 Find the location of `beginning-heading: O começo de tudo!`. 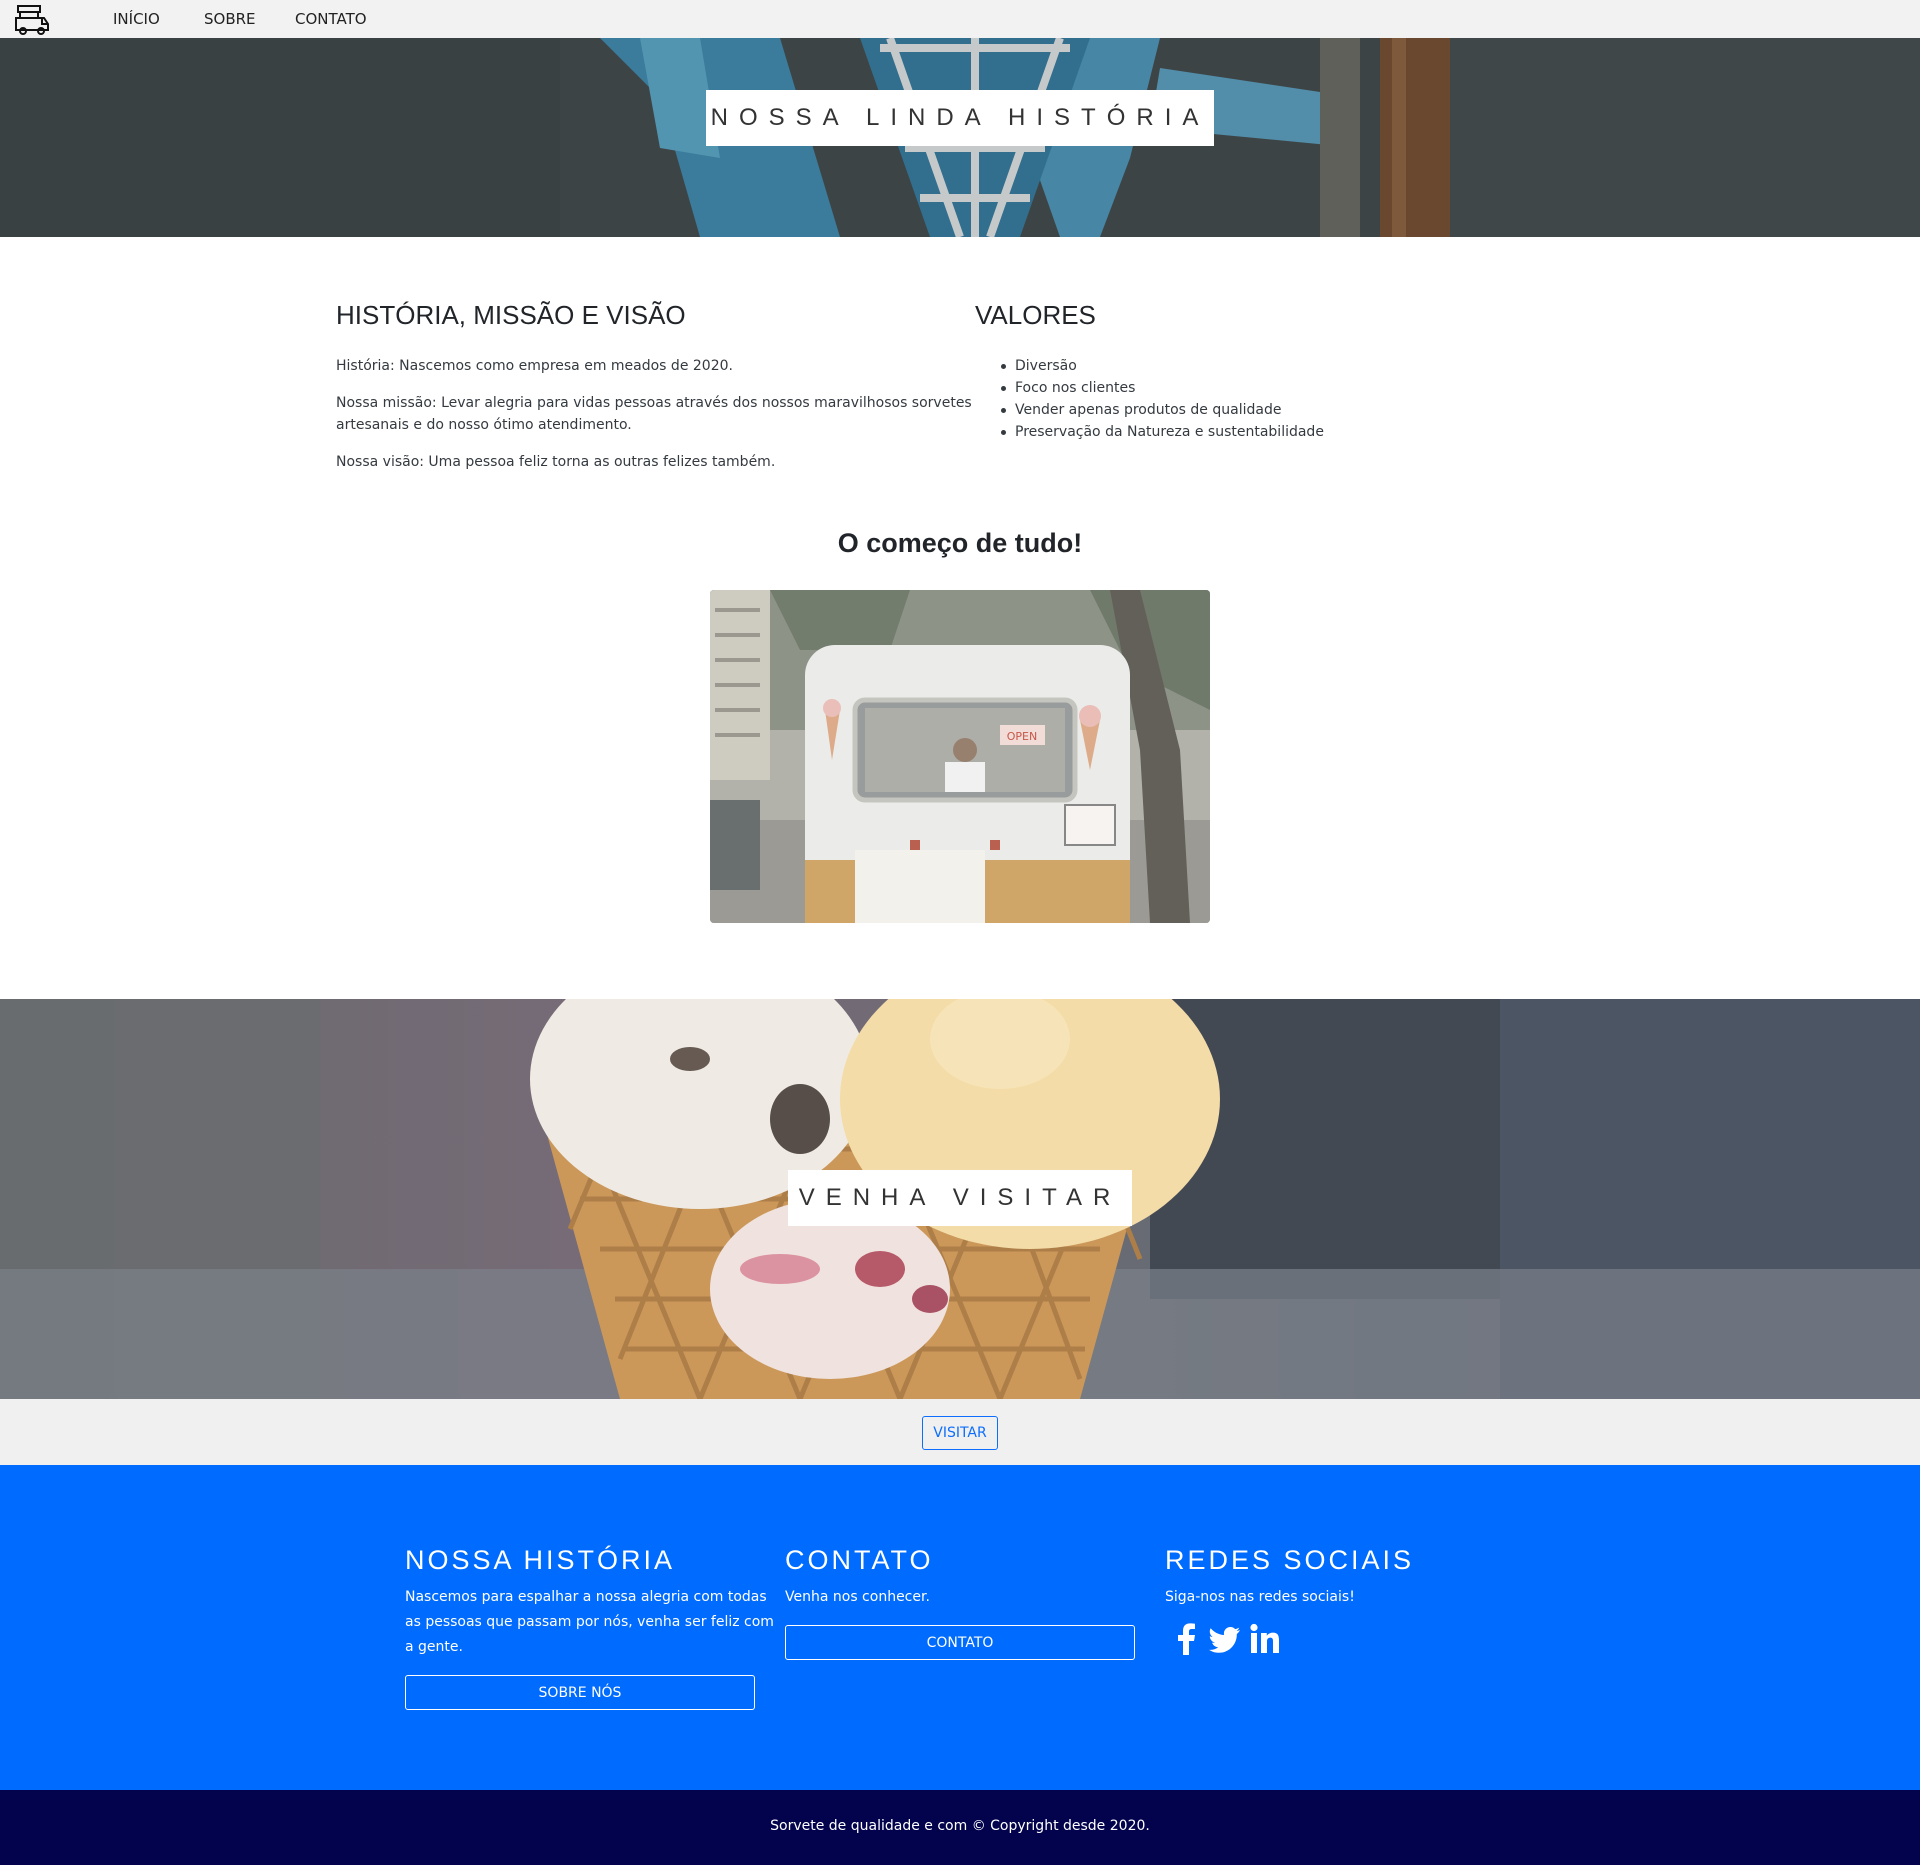

beginning-heading: O começo de tudo! is located at coordinates (960, 543).